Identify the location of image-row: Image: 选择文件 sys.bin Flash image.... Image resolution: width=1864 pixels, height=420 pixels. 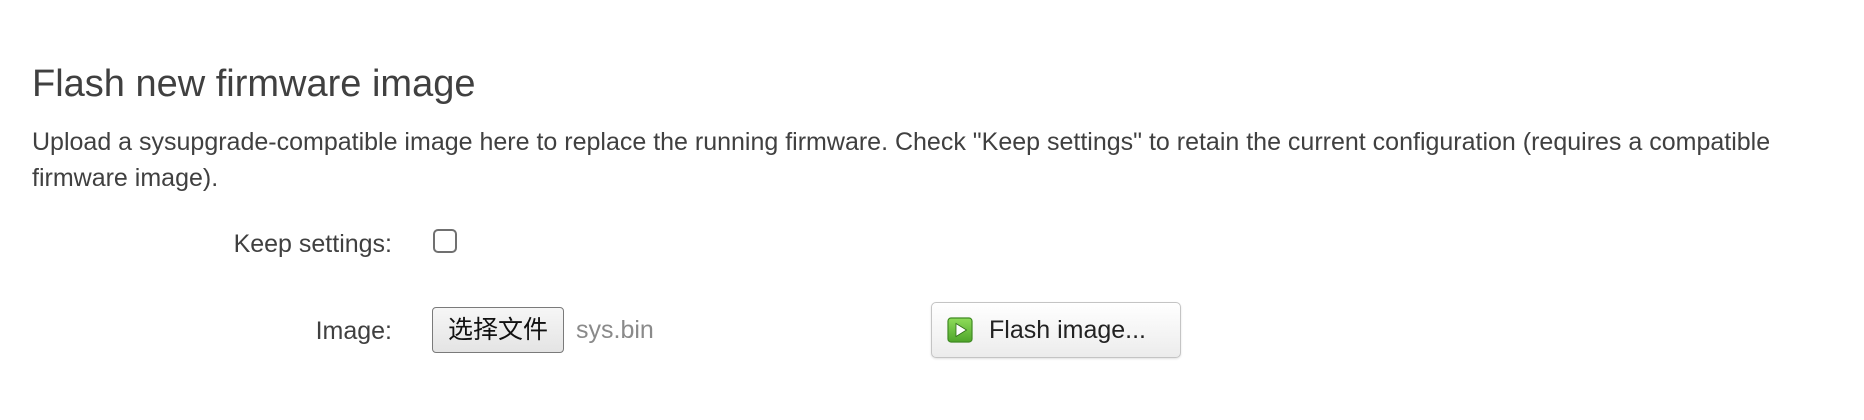
(932, 330).